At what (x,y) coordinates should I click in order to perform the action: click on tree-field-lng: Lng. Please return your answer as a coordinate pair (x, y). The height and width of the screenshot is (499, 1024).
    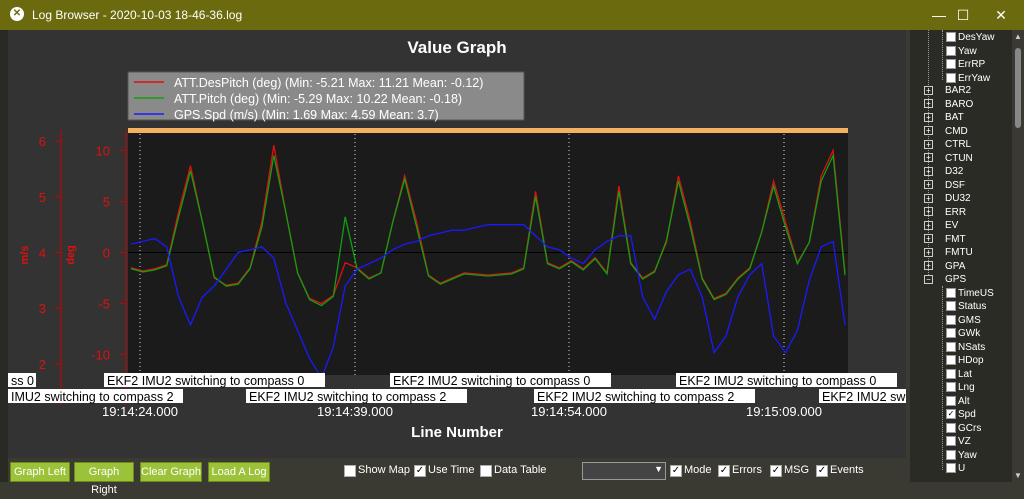
    Looking at the image, I should click on (960, 387).